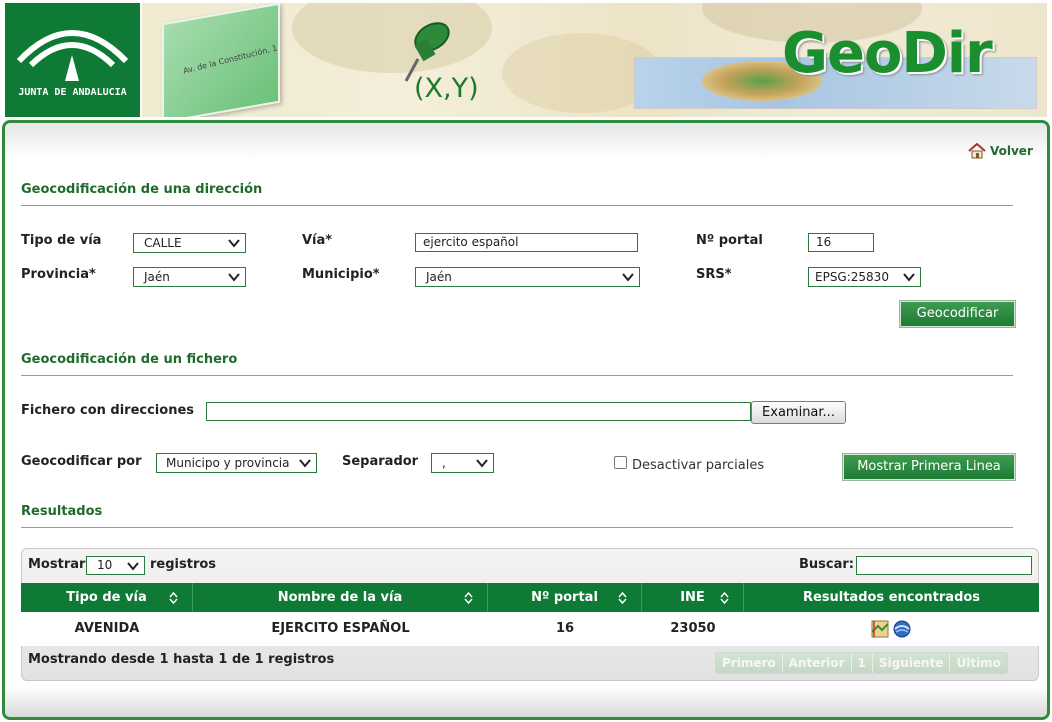 The image size is (1052, 722). Describe the element at coordinates (620, 462) in the screenshot. I see `disable-partial-checkbox` at that location.